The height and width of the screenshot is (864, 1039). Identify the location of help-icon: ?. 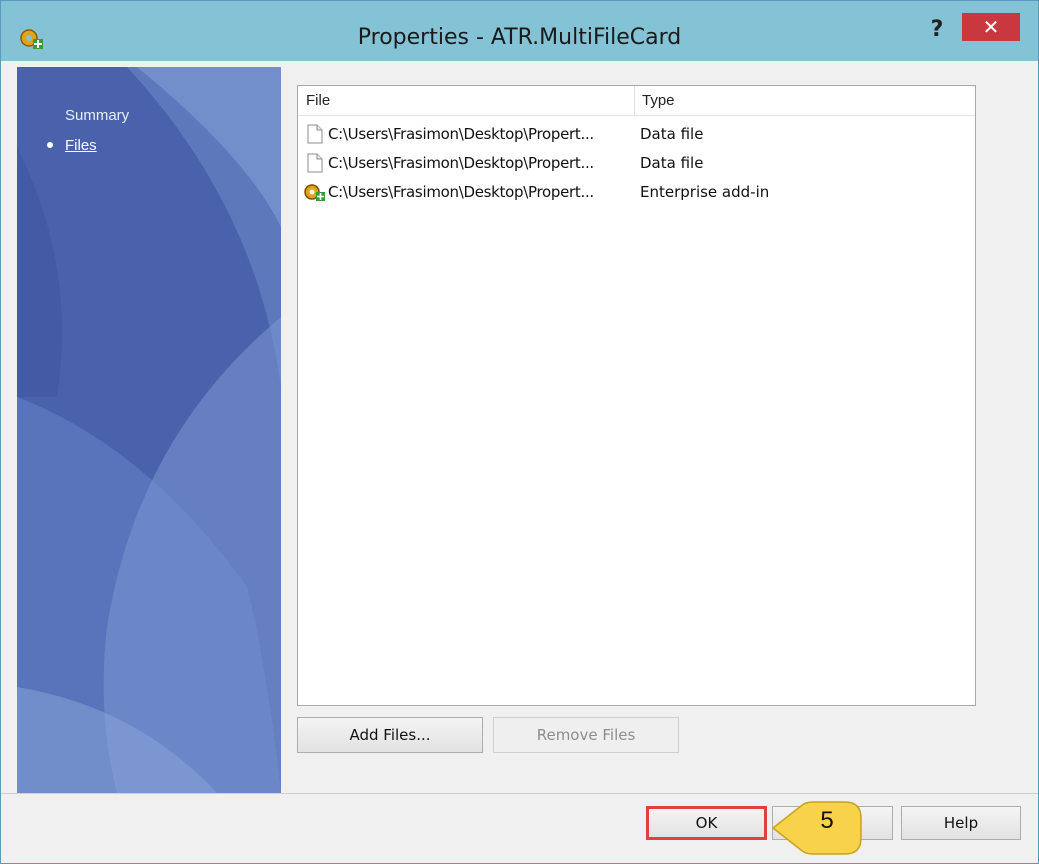
(937, 30).